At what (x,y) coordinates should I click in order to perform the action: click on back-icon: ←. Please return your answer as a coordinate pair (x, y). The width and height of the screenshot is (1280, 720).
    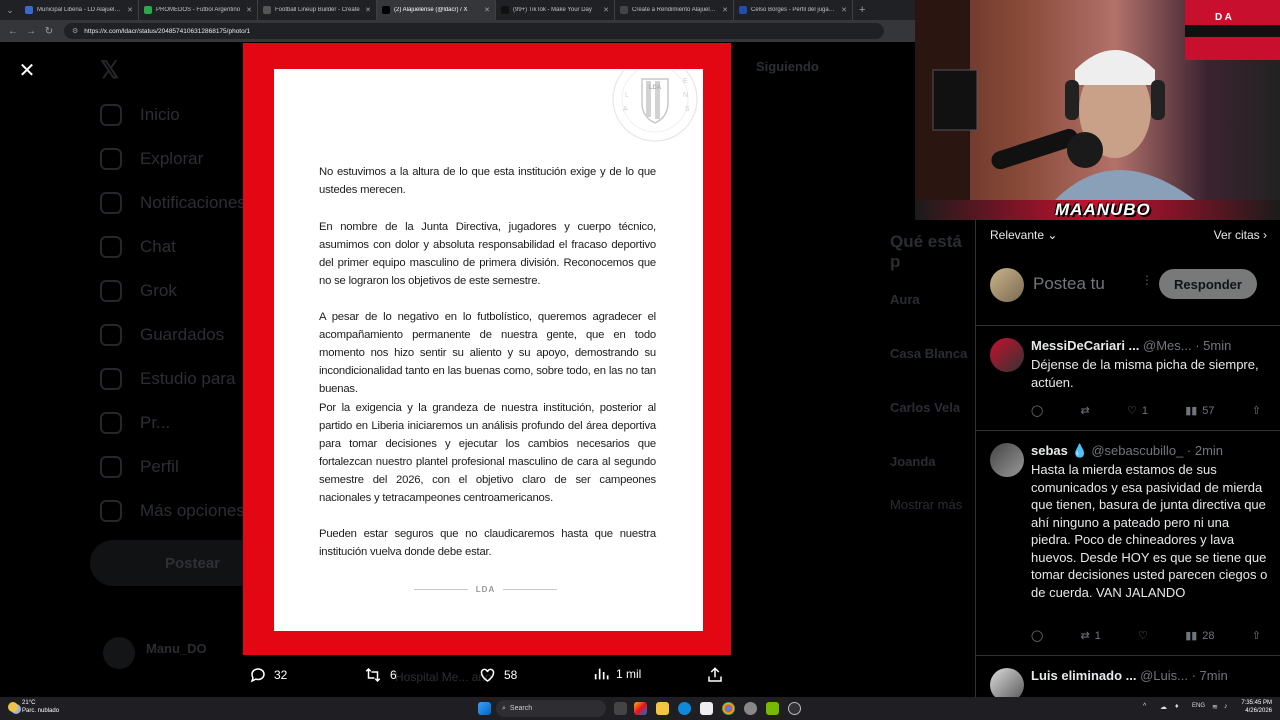
    Looking at the image, I should click on (13, 31).